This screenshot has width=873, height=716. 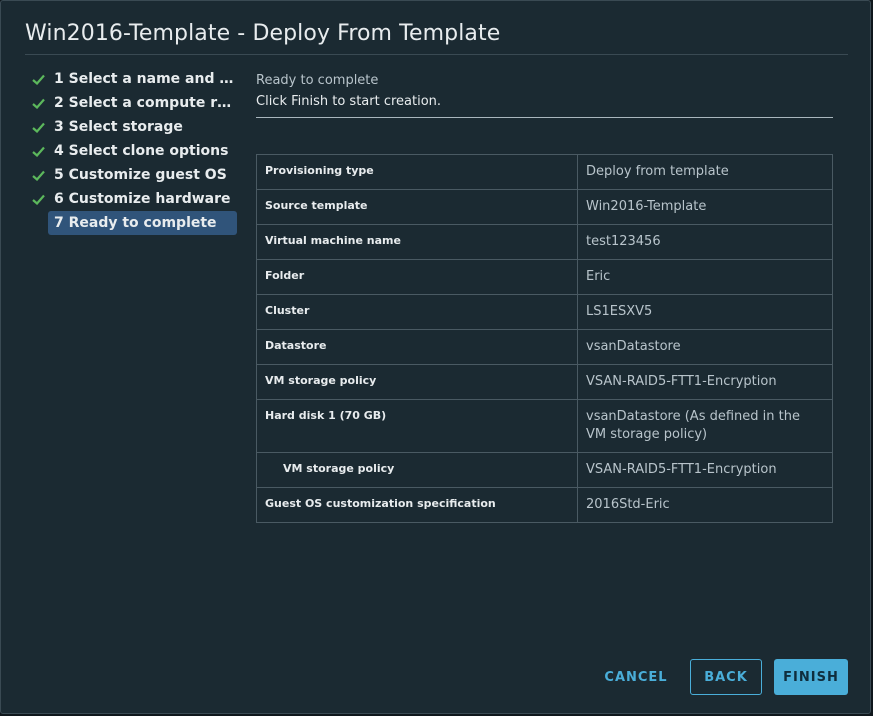 I want to click on summary-key: Virtual machine name, so click(x=417, y=242).